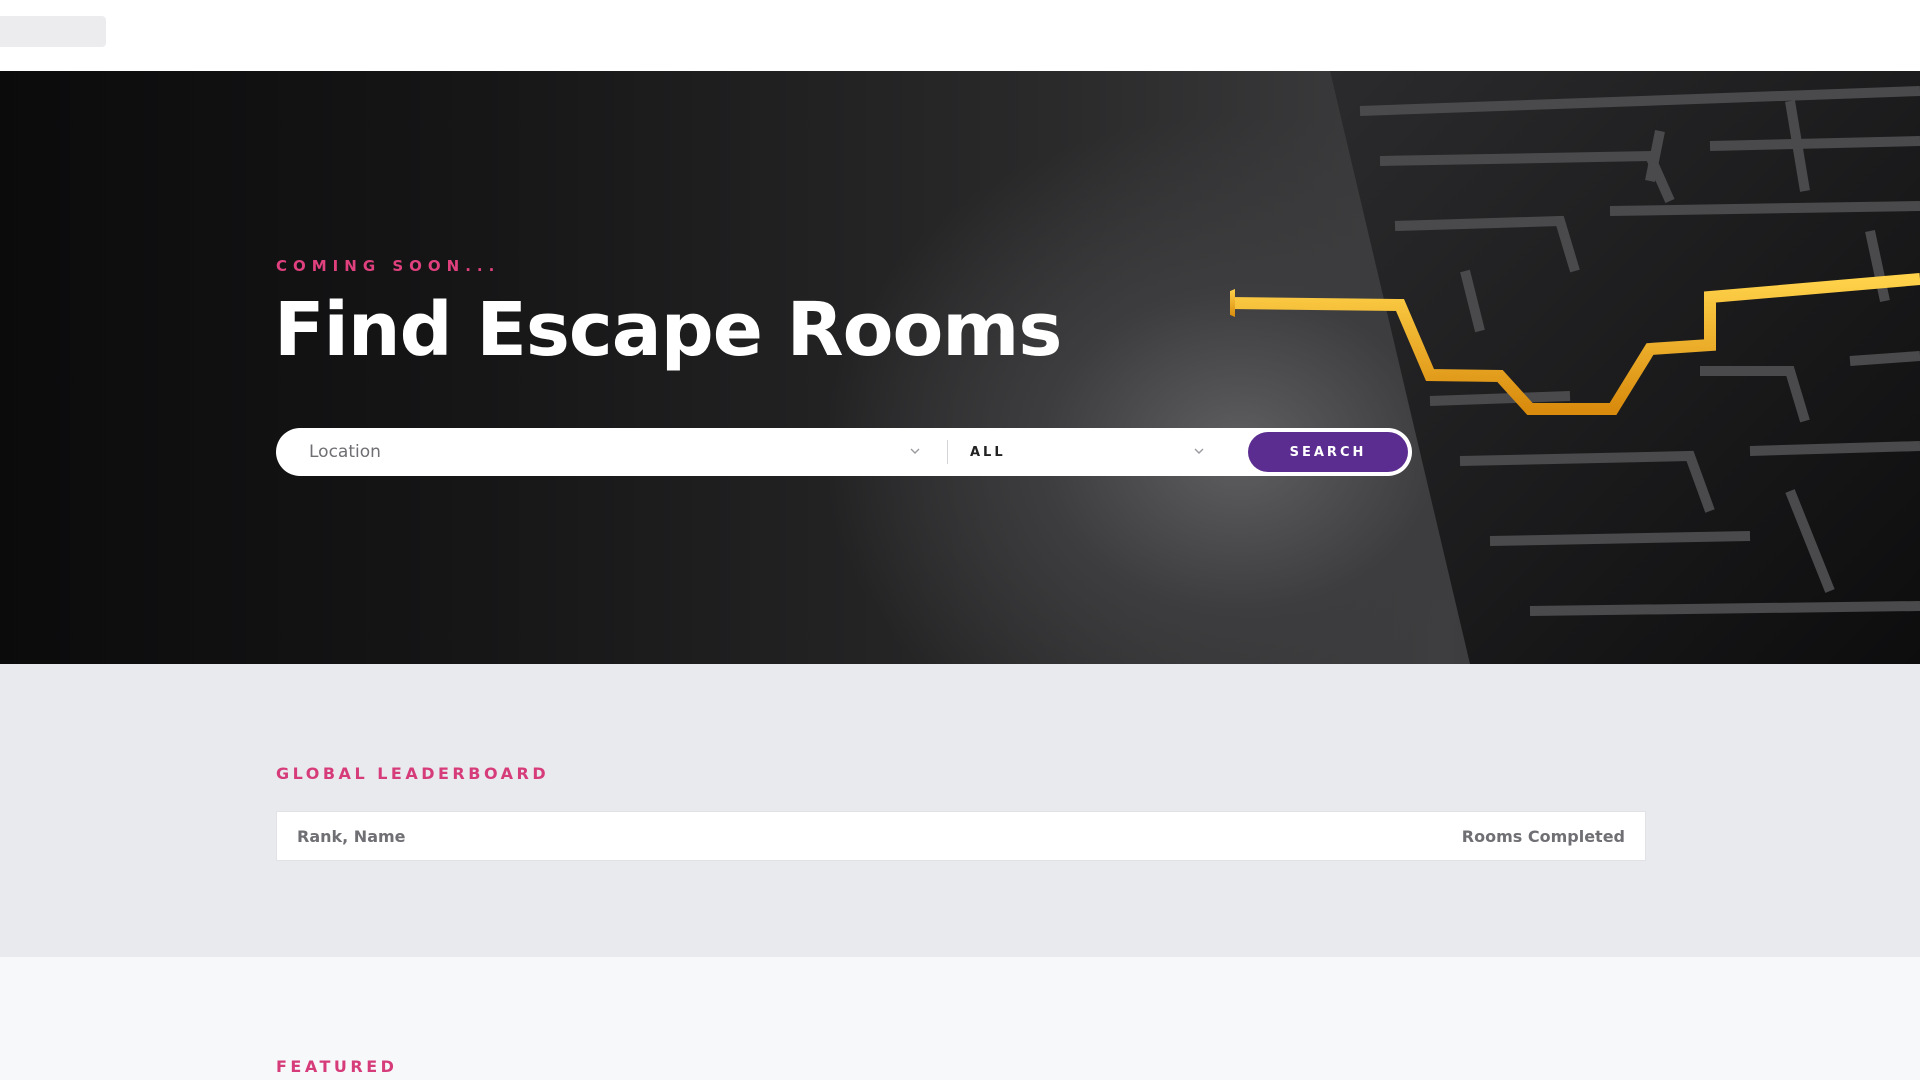 The image size is (1920, 1080). I want to click on search-bar: Location ALL SEARCH, so click(844, 452).